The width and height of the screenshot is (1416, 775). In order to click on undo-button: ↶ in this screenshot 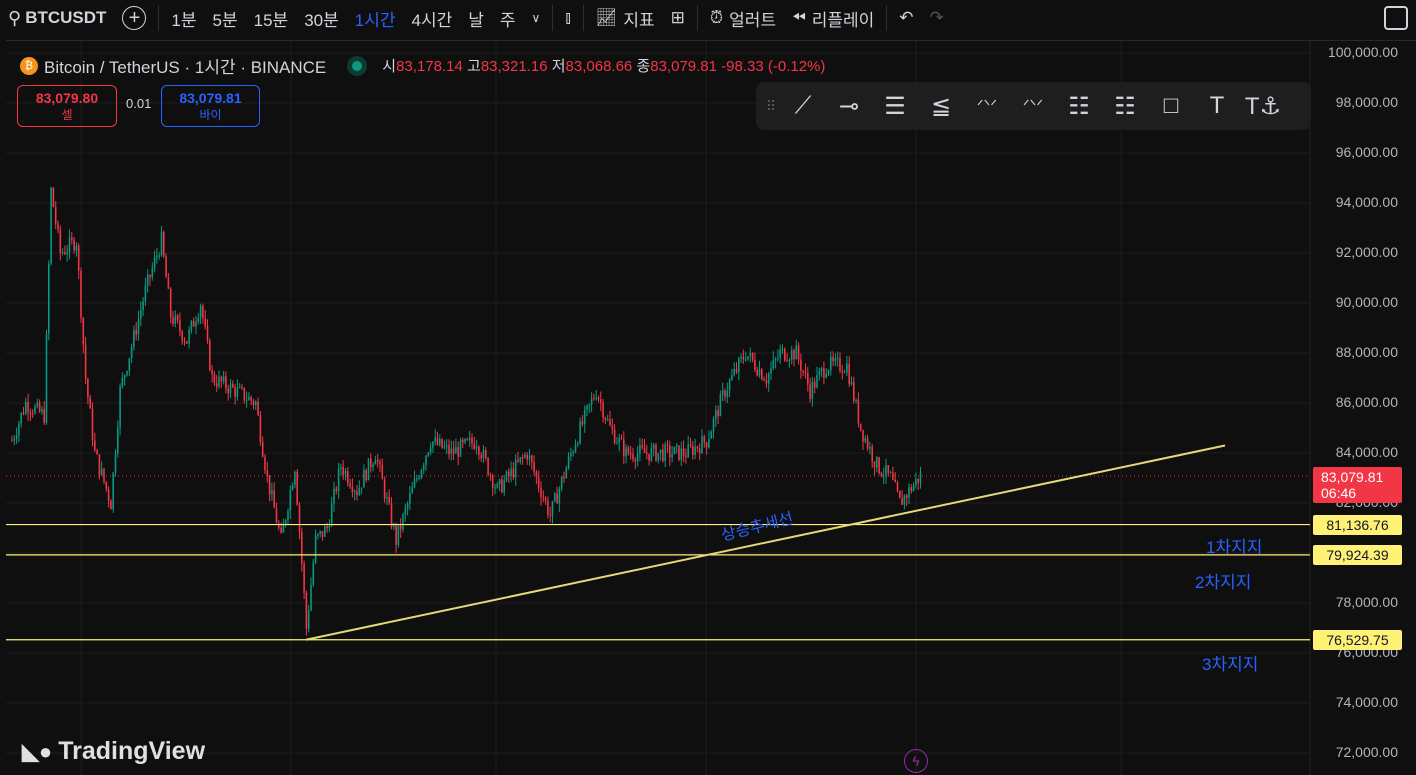, I will do `click(906, 18)`.